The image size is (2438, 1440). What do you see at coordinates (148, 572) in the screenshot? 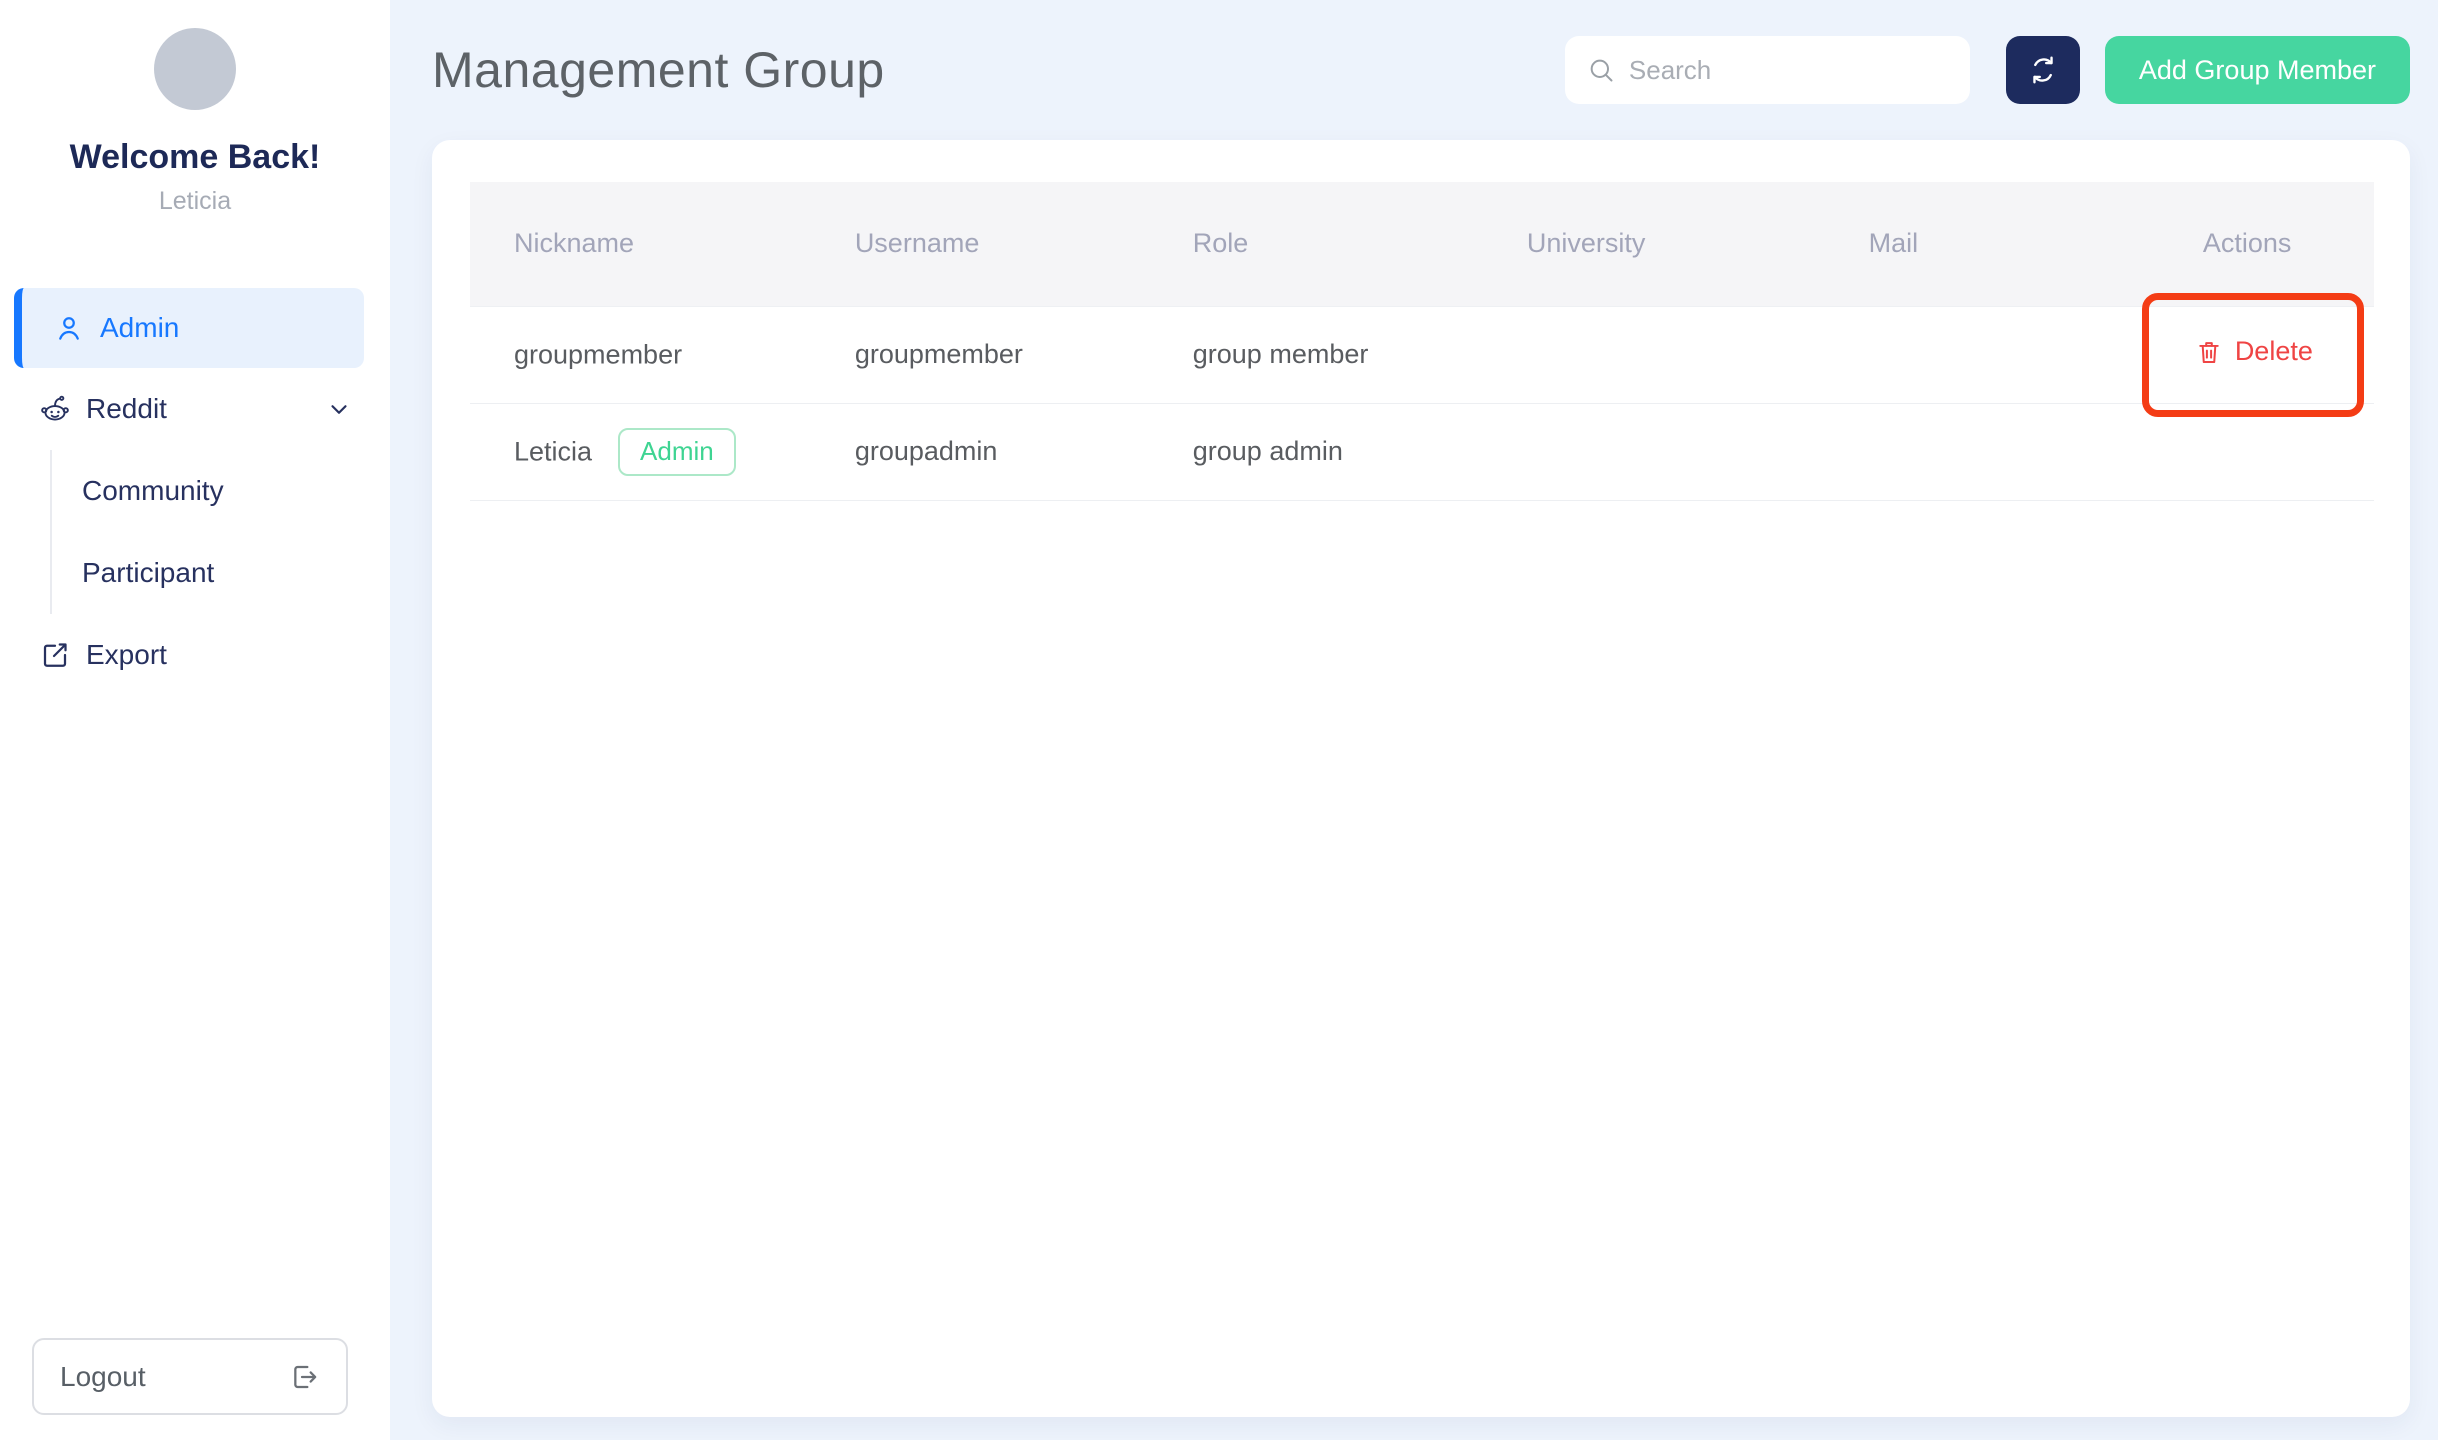
I see `sidebar-item-label: Participant` at bounding box center [148, 572].